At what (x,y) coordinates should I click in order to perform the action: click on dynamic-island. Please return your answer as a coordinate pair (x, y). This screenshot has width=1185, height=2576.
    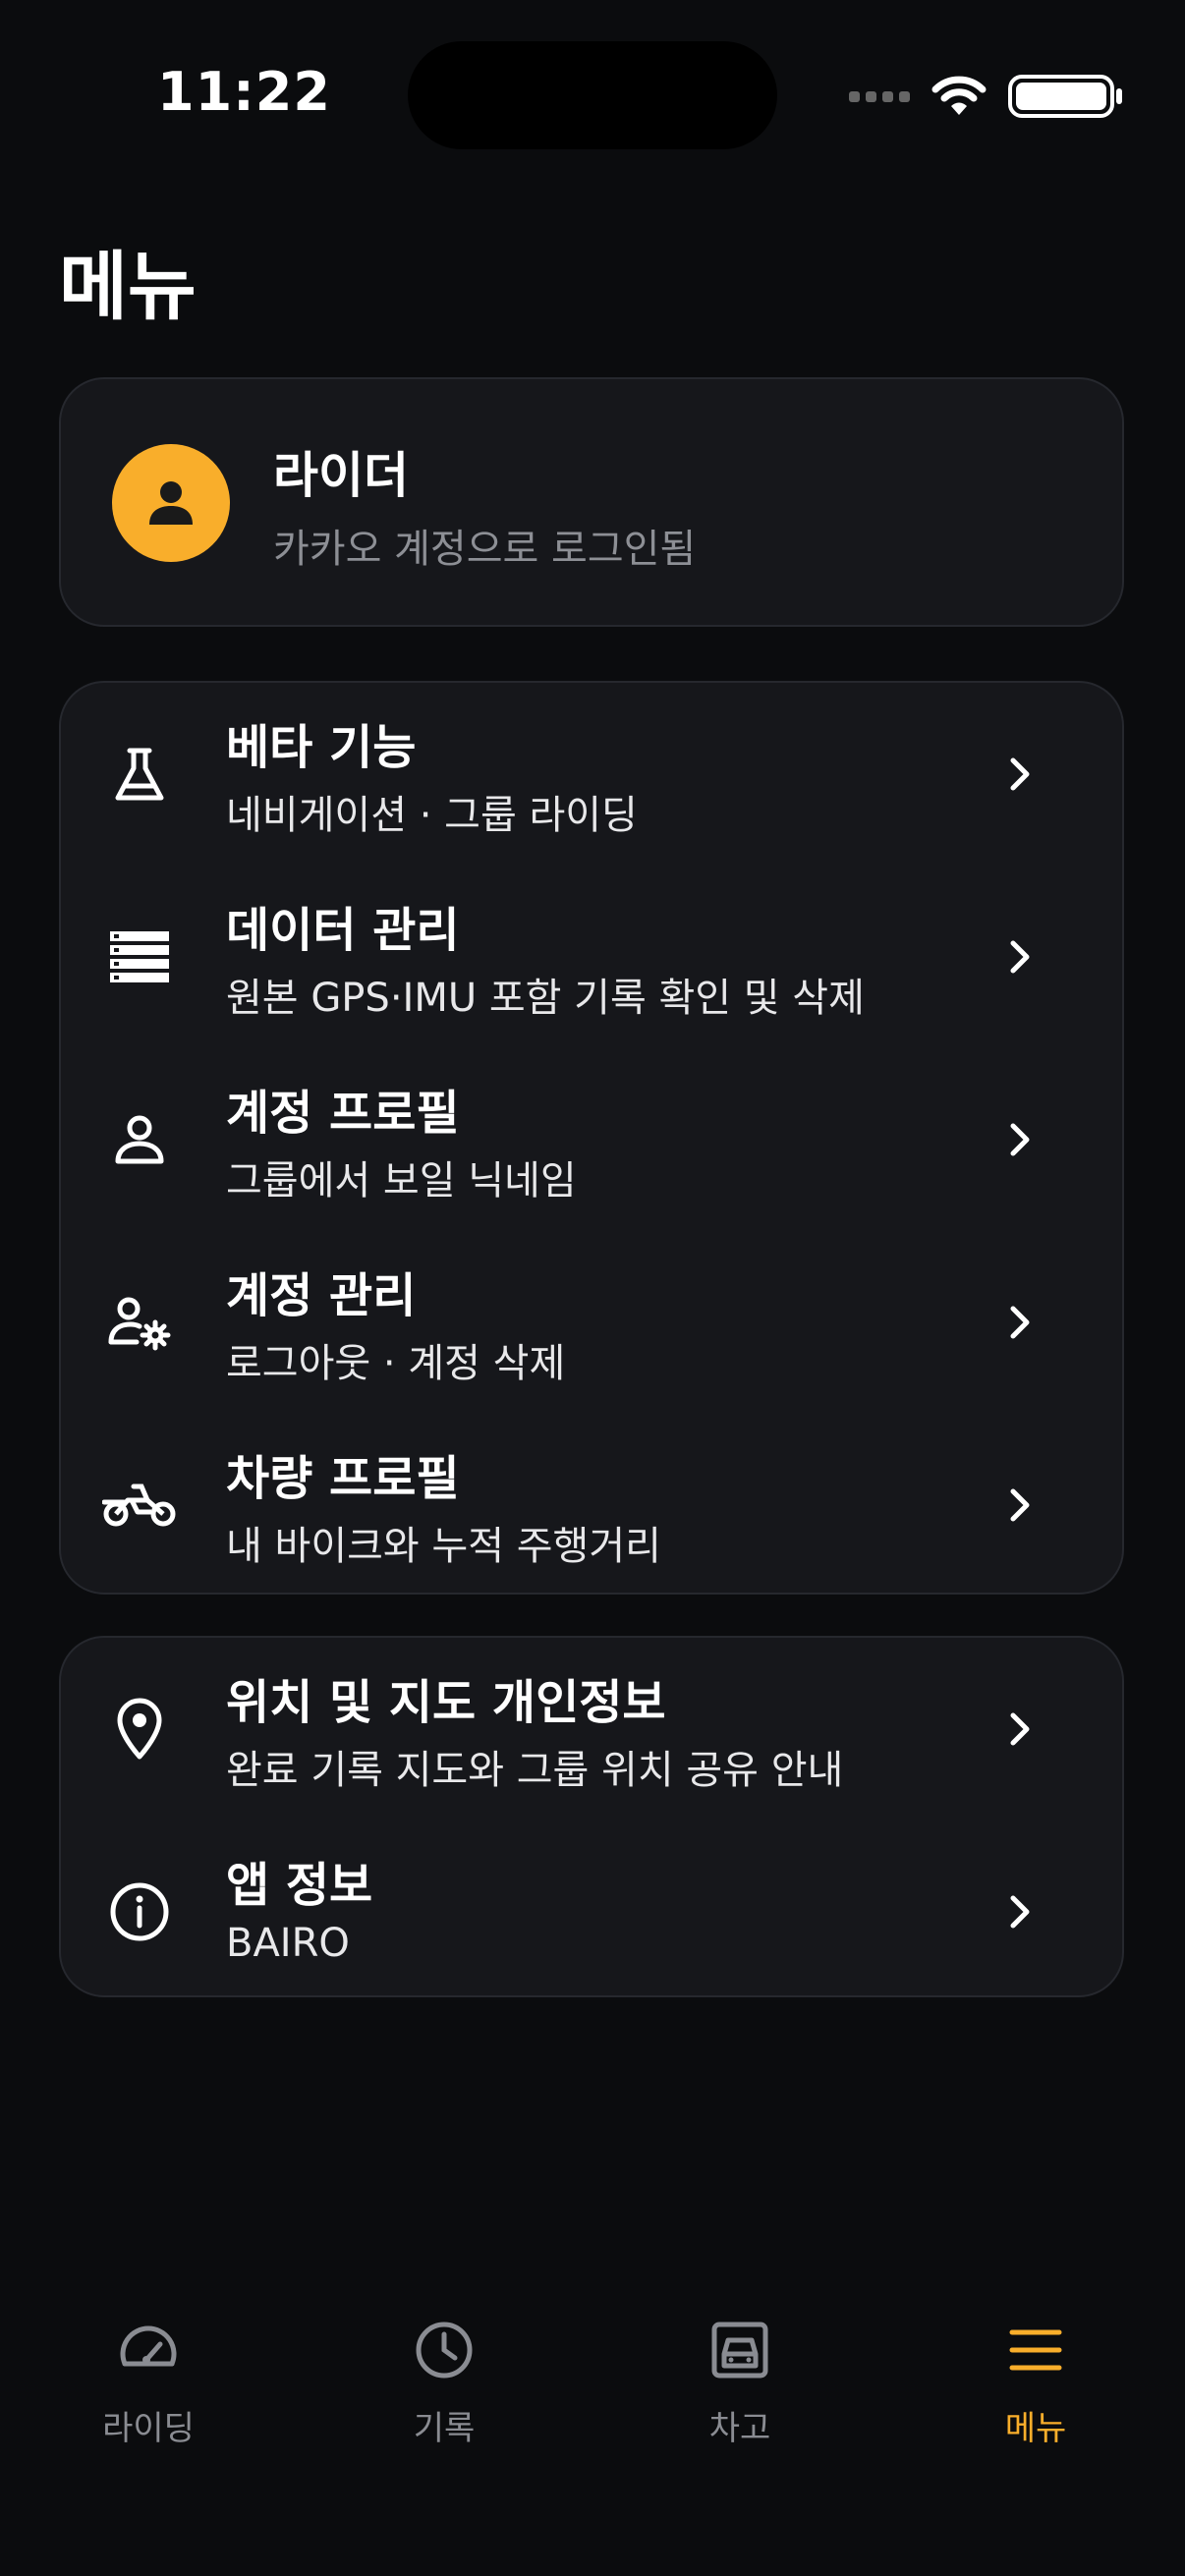
    Looking at the image, I should click on (592, 95).